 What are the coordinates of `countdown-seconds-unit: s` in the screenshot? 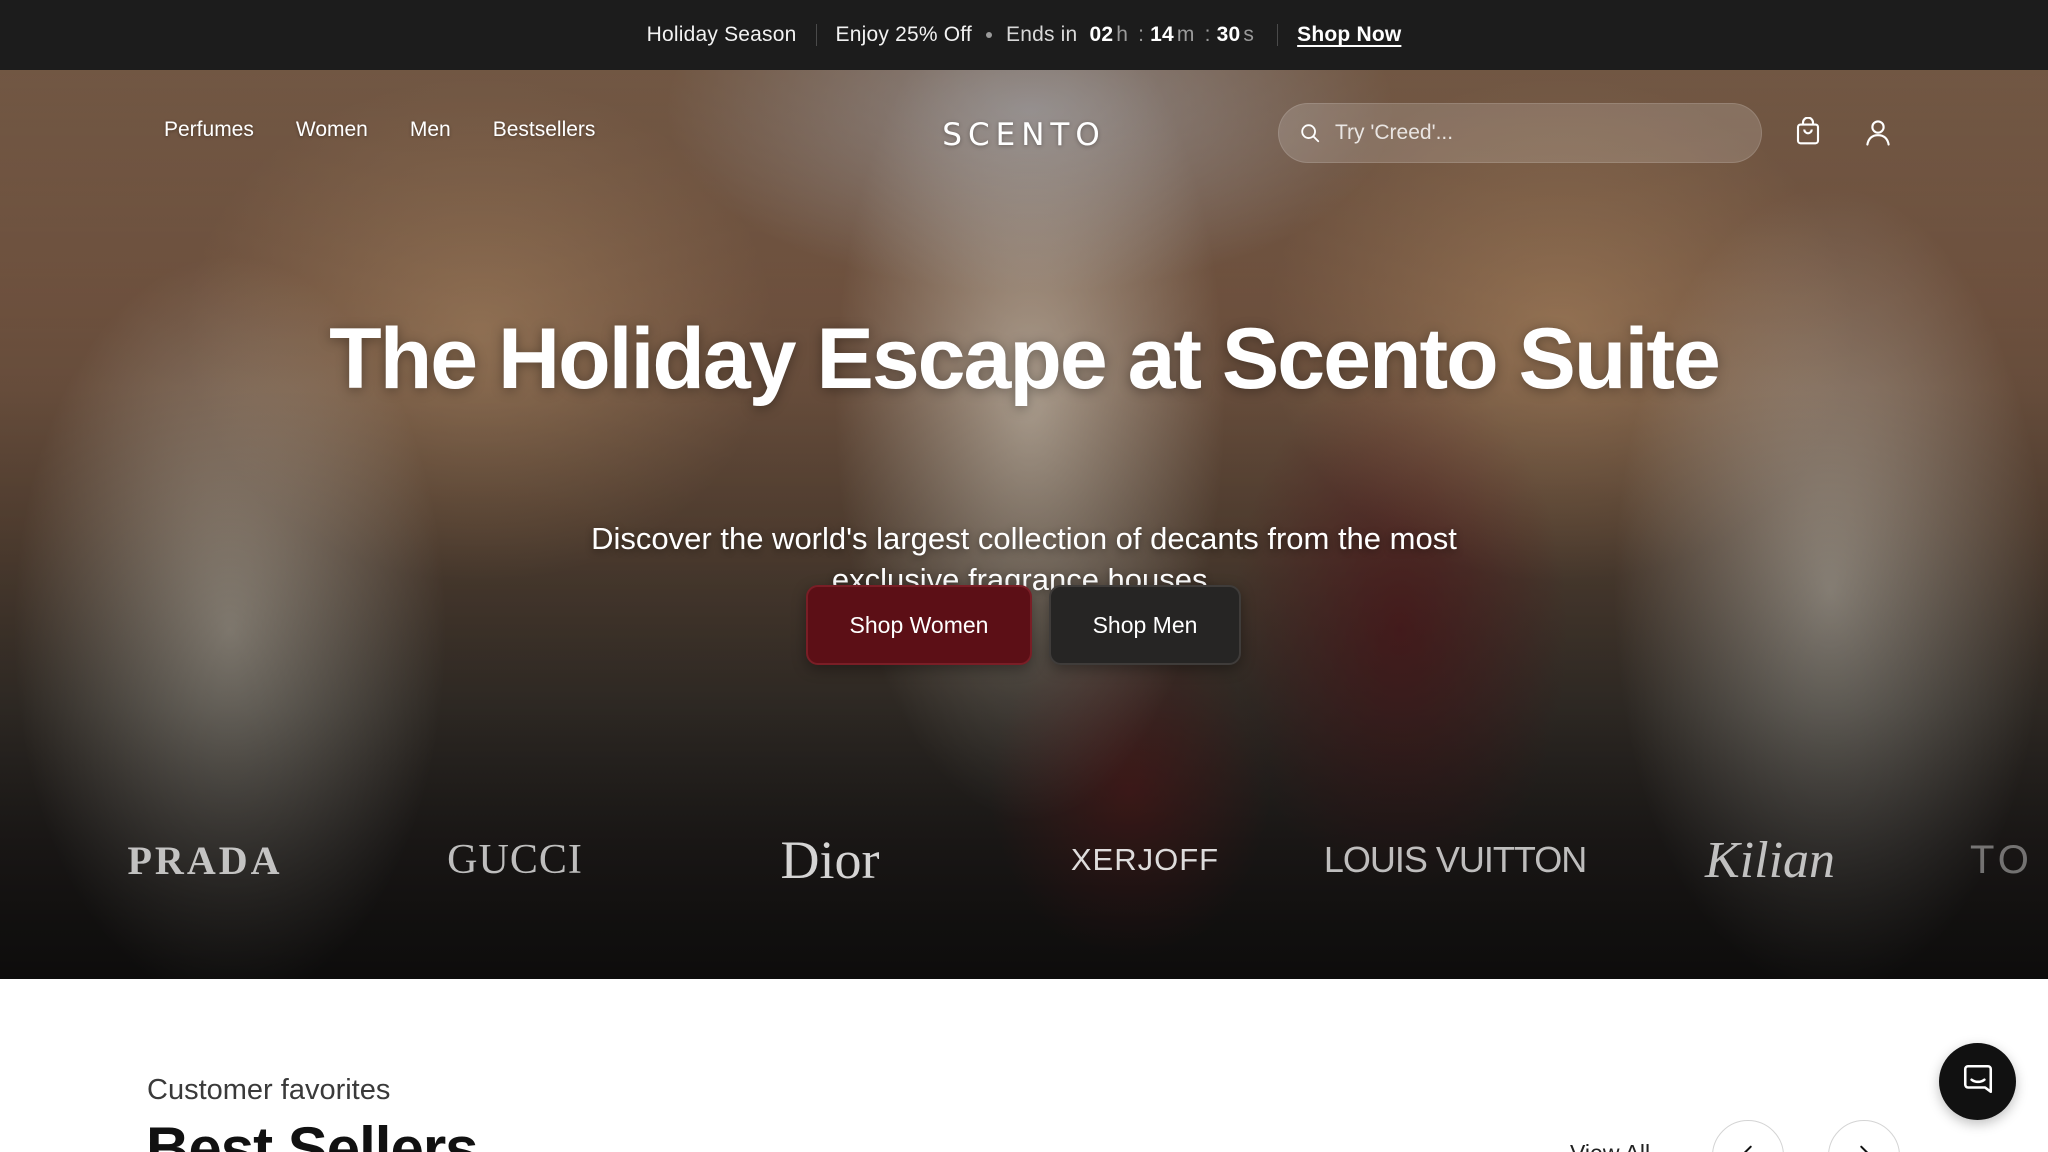 It's located at (1249, 34).